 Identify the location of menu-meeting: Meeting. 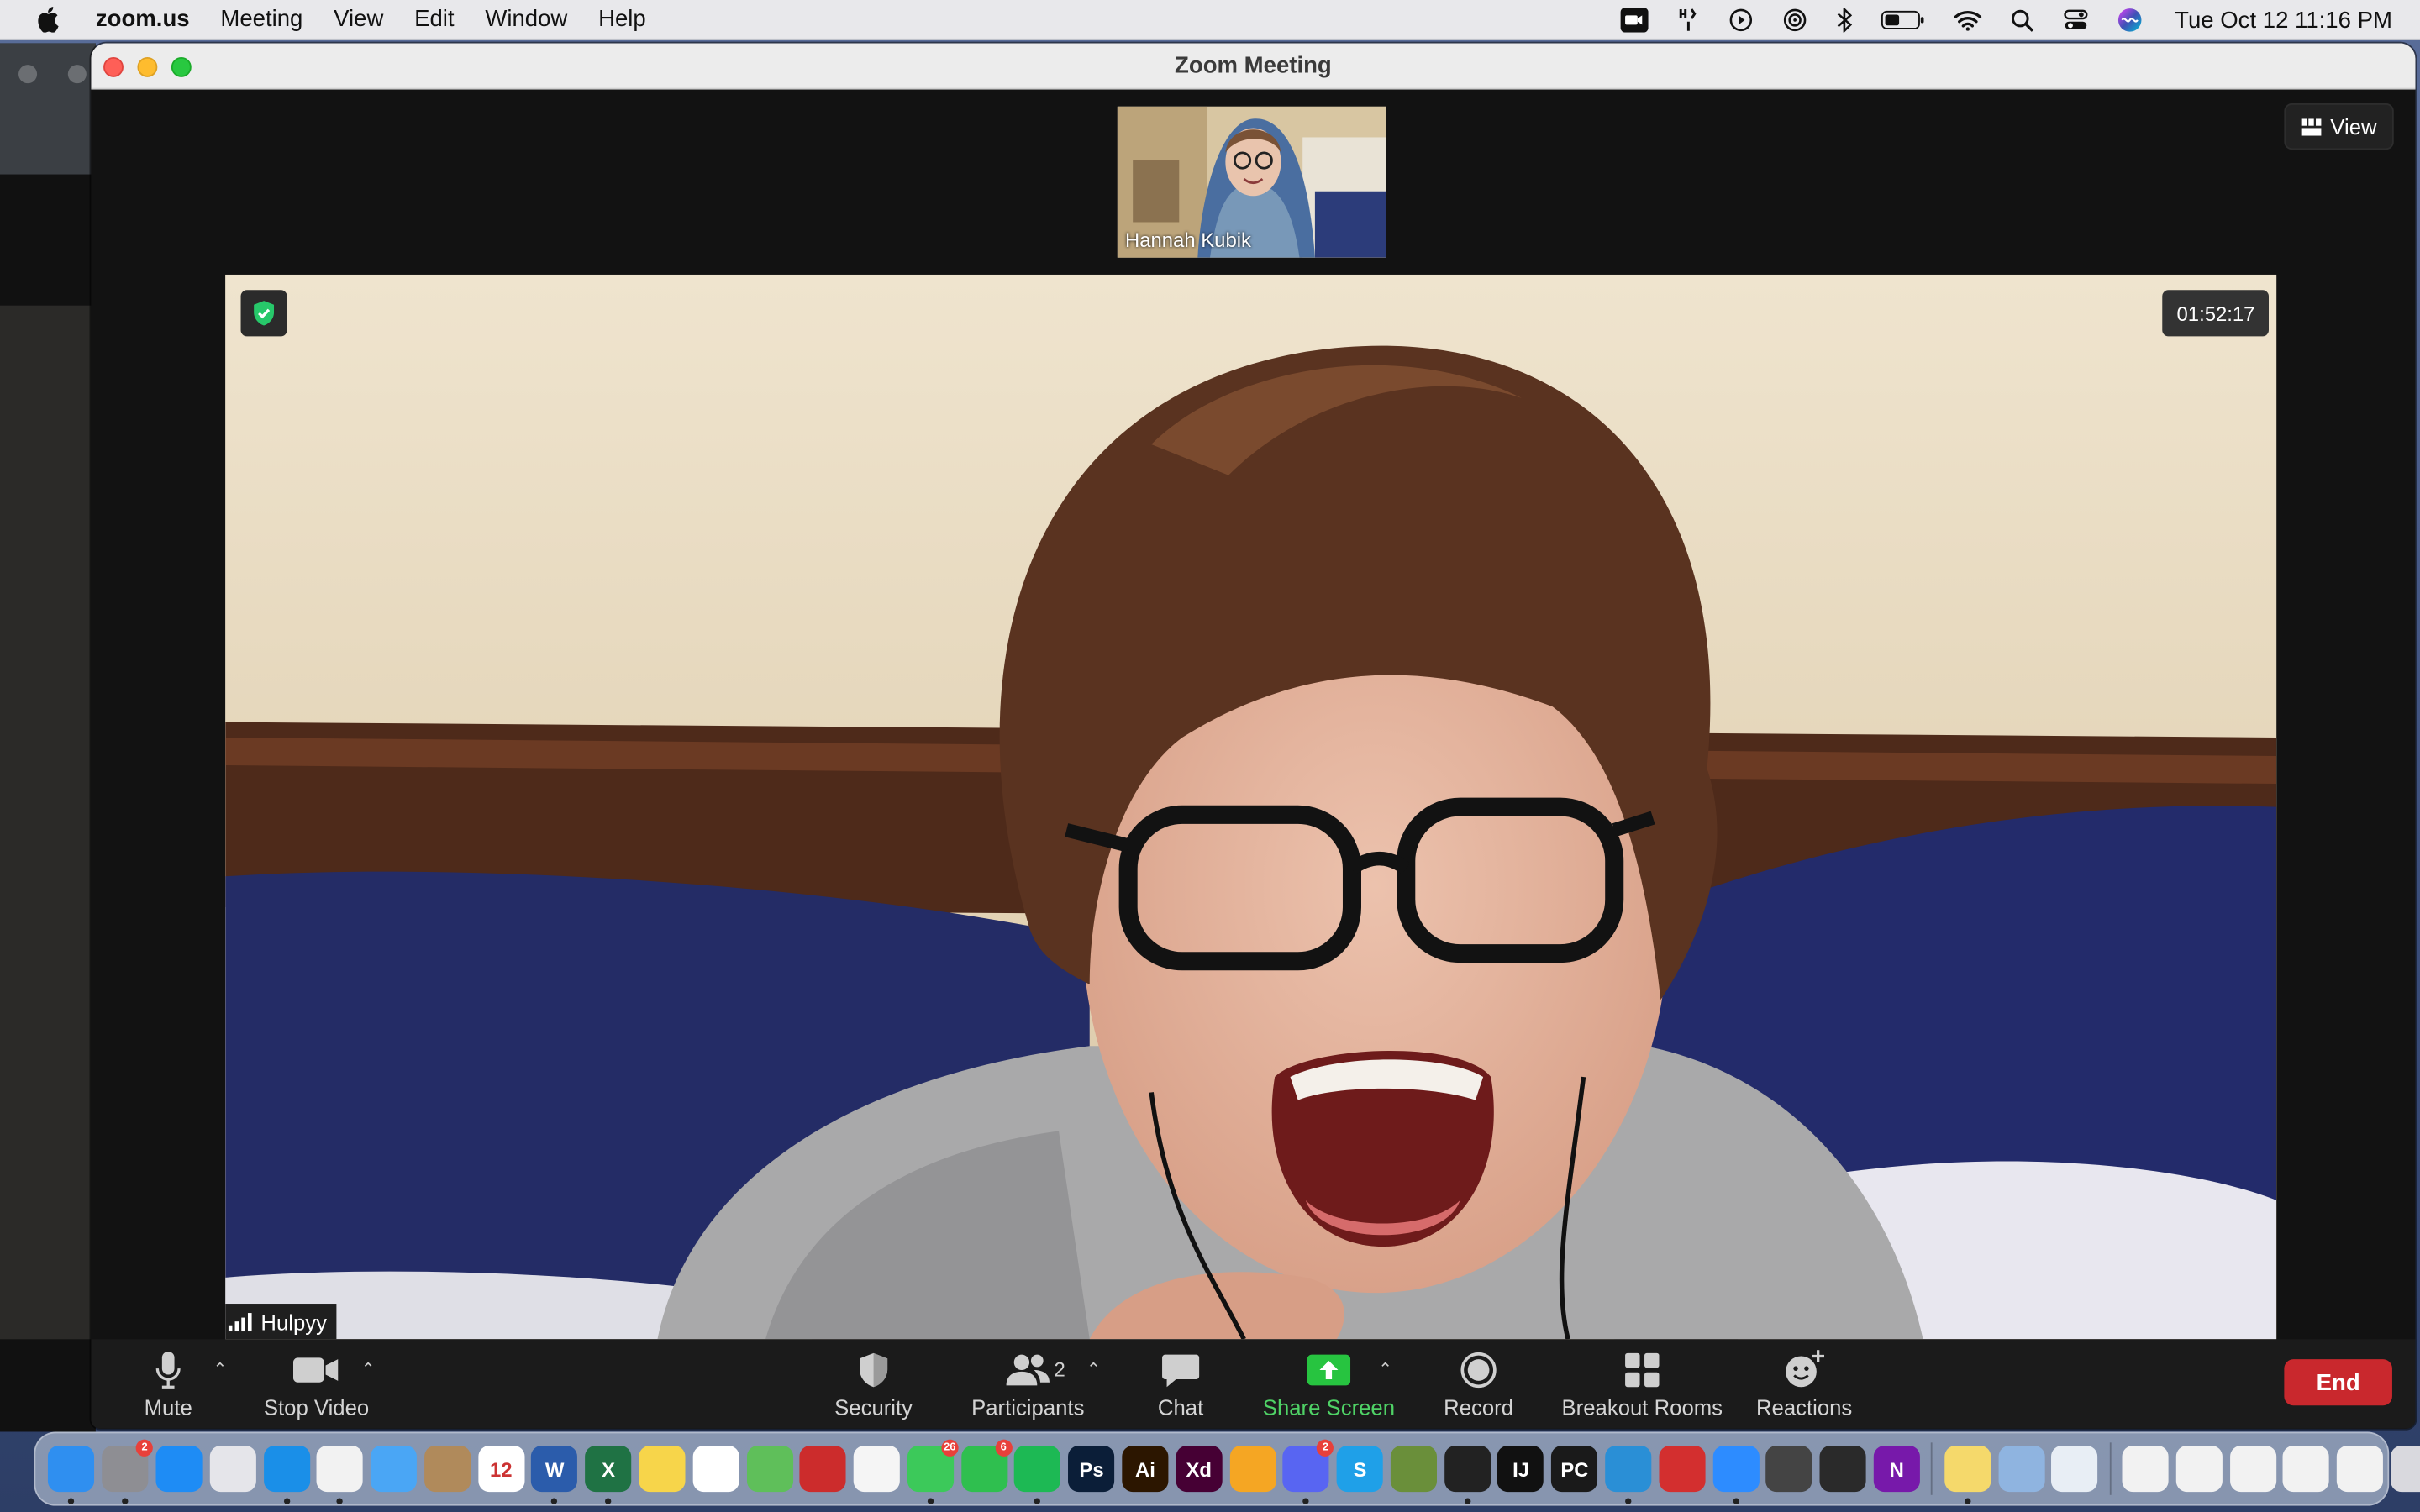
(261, 19).